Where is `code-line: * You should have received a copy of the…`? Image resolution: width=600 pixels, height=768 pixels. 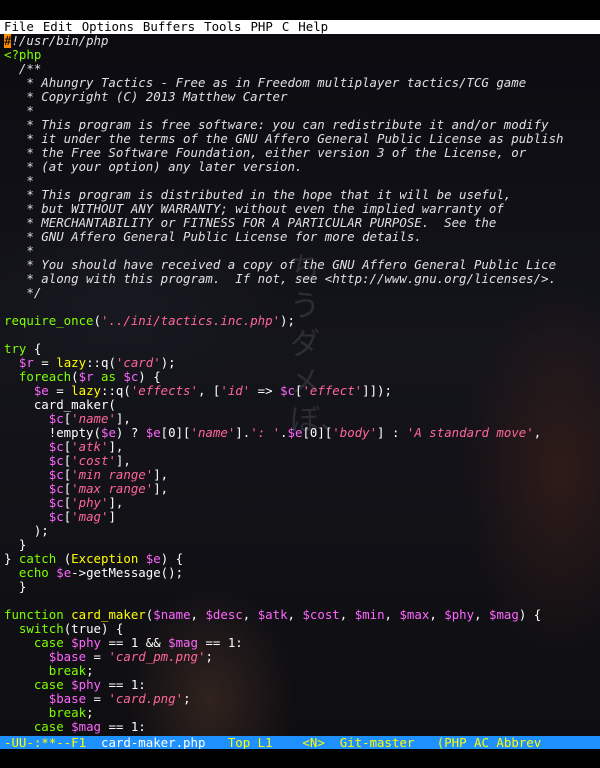
code-line: * You should have received a copy of the… is located at coordinates (302, 265).